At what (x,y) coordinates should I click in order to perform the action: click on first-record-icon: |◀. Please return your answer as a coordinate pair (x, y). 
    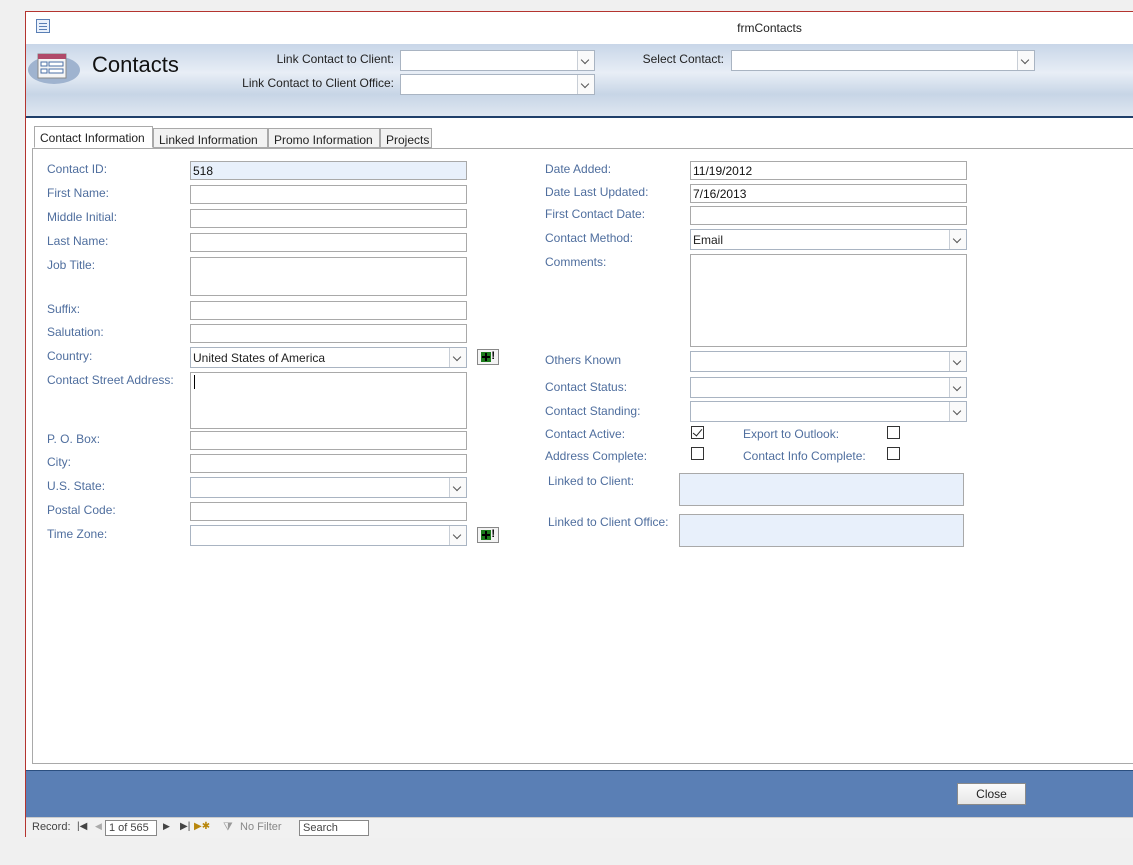
    Looking at the image, I should click on (82, 826).